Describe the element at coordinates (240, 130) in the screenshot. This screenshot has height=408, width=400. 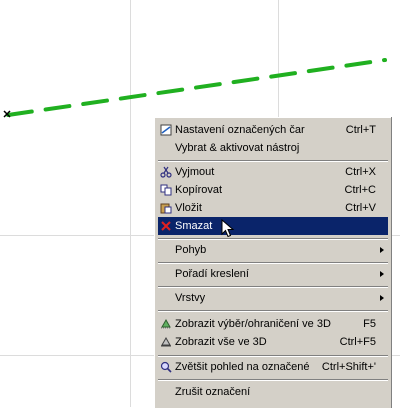
I see `menu-item-label: Nastavení označených čar` at that location.